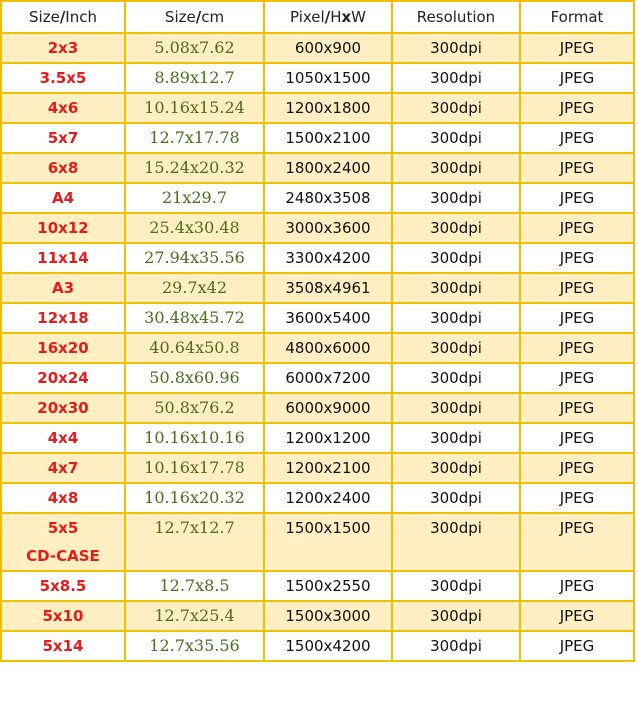 This screenshot has height=714, width=638. I want to click on cell-size-cm: 40.64x50.8, so click(194, 348).